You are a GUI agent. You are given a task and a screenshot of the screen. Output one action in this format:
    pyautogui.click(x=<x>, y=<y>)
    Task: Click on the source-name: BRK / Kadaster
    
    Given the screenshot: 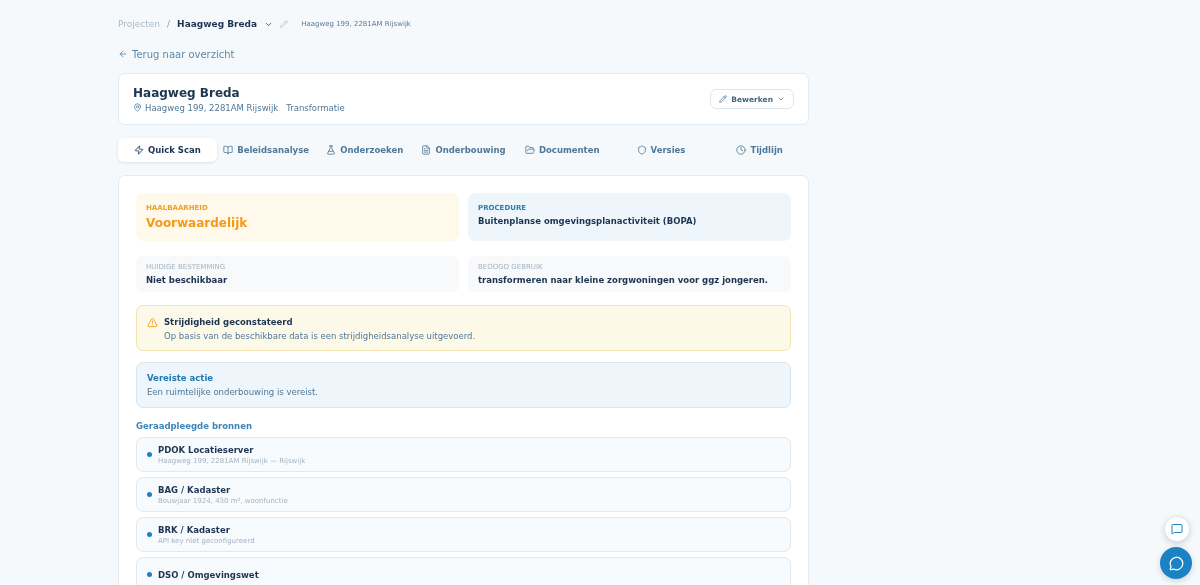 What is the action you would take?
    pyautogui.click(x=194, y=529)
    